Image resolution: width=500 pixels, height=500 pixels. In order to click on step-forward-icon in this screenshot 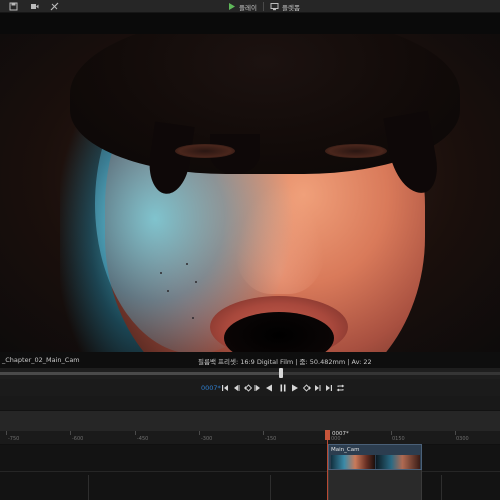, I will do `click(306, 387)`.